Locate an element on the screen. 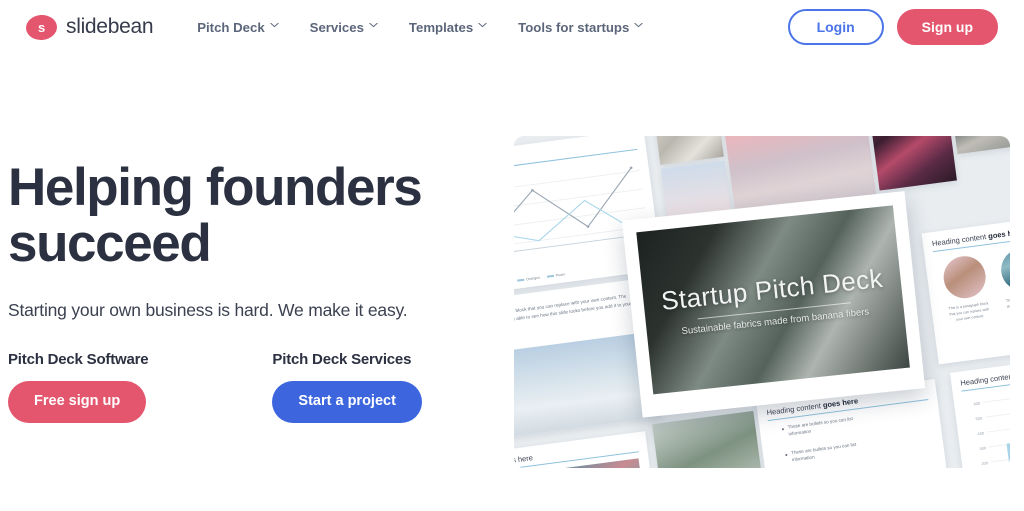 This screenshot has height=511, width=1024. nav-item-label: Templates is located at coordinates (441, 27).